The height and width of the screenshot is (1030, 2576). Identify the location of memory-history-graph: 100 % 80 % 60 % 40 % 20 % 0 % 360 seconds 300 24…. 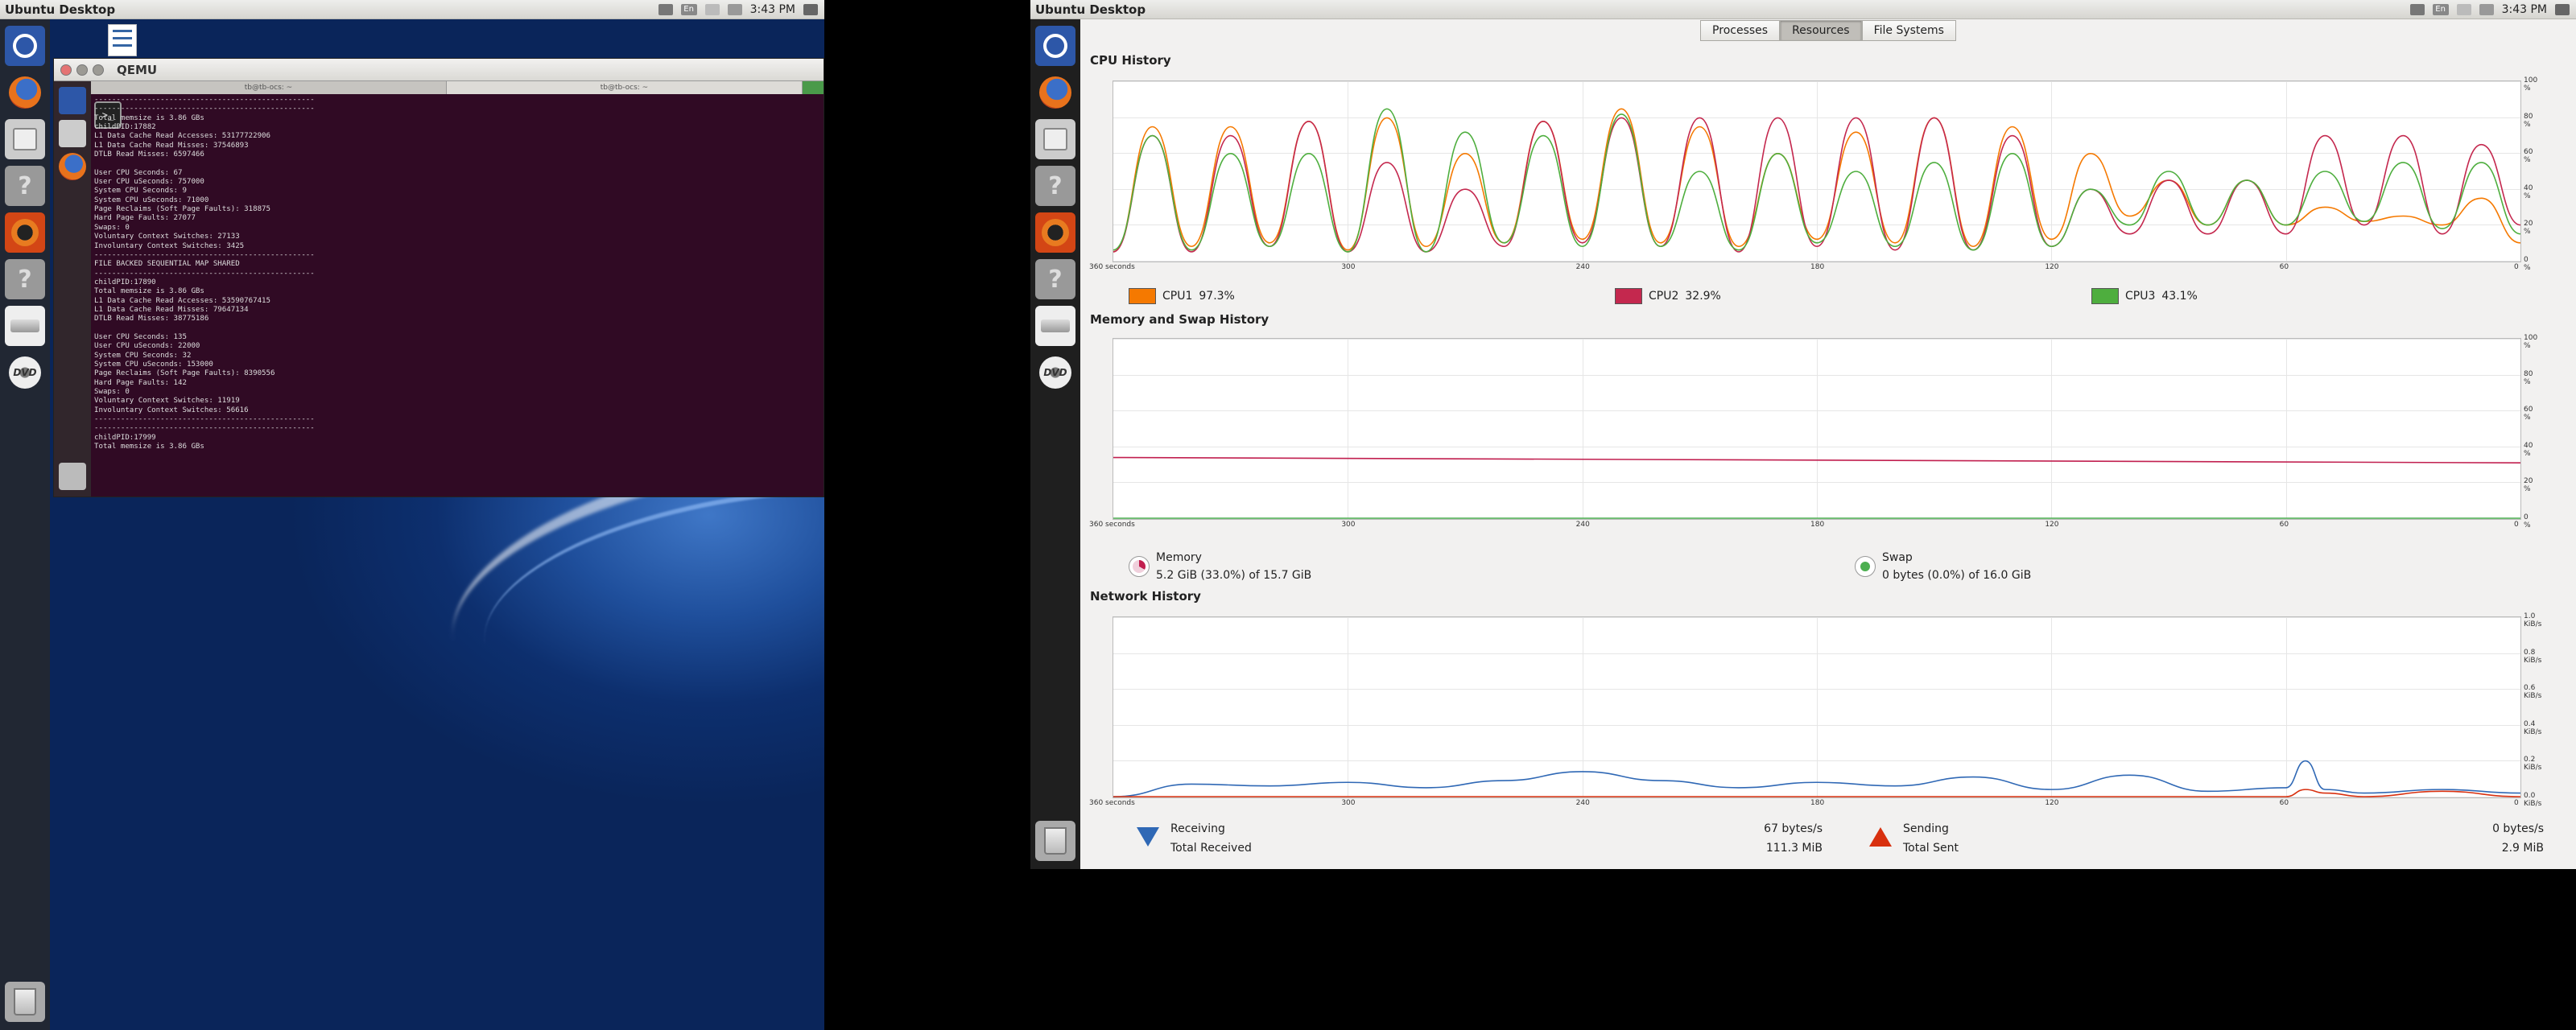
(1813, 431).